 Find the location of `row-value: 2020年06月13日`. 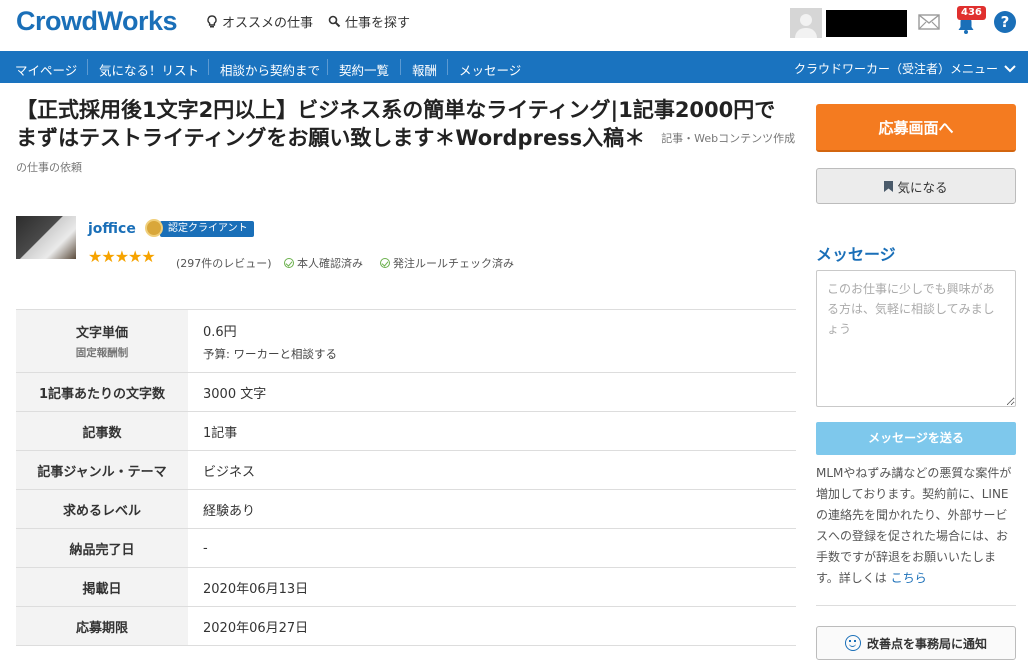

row-value: 2020年06月13日 is located at coordinates (256, 589).